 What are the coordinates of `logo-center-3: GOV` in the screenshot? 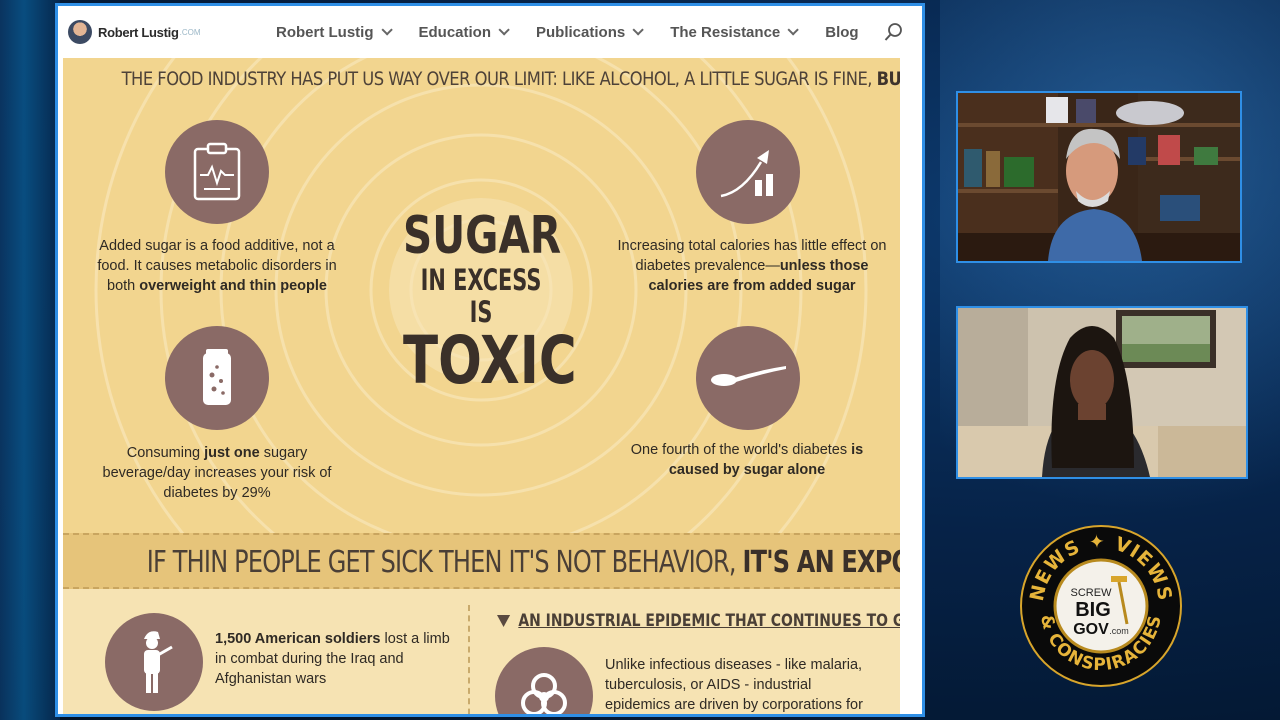 It's located at (1091, 629).